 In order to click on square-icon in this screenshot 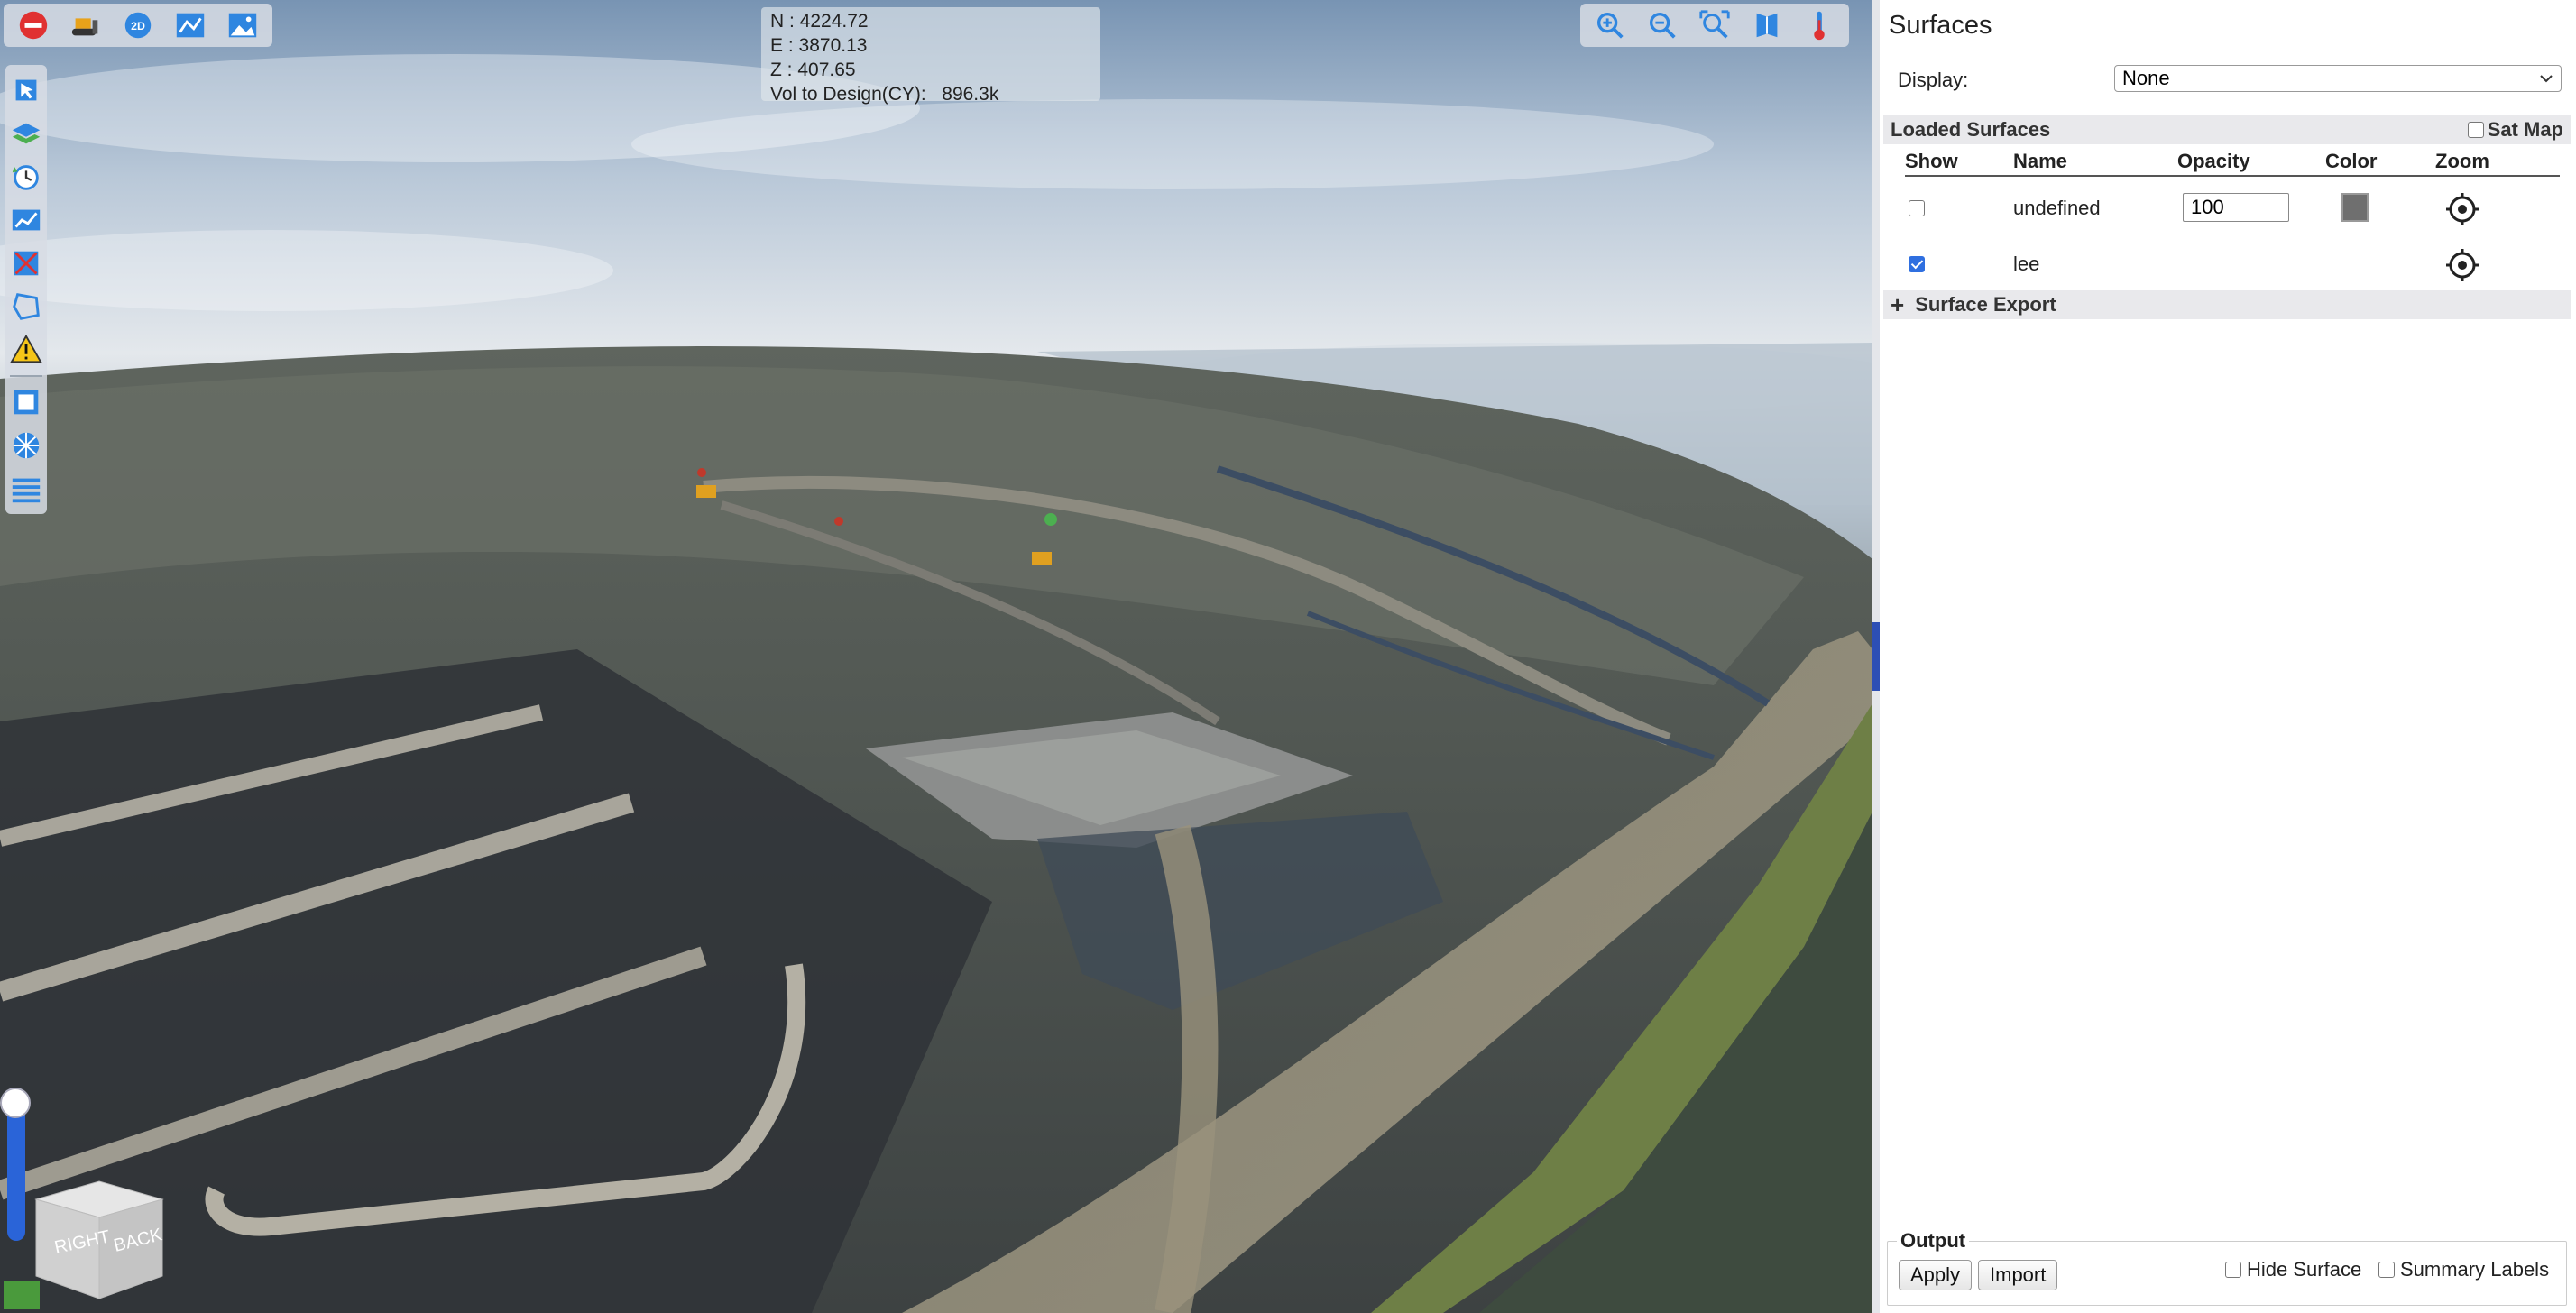, I will do `click(26, 403)`.